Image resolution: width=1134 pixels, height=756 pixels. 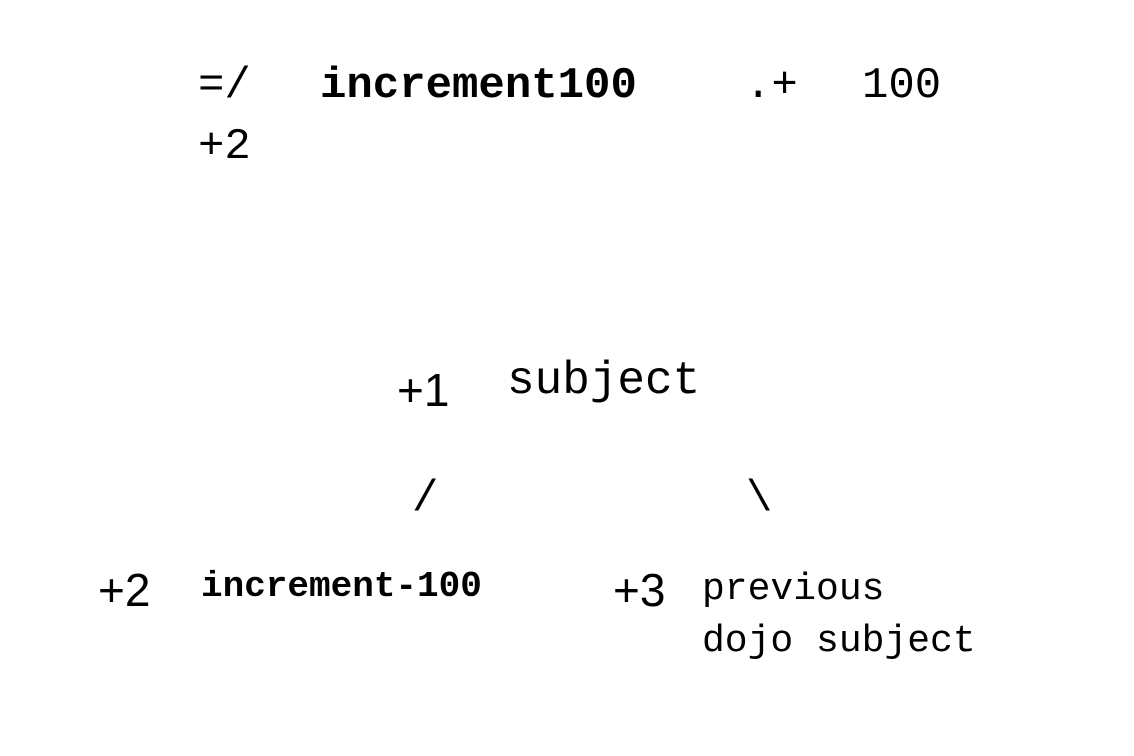 What do you see at coordinates (771, 86) in the screenshot?
I see `code-increment: .+` at bounding box center [771, 86].